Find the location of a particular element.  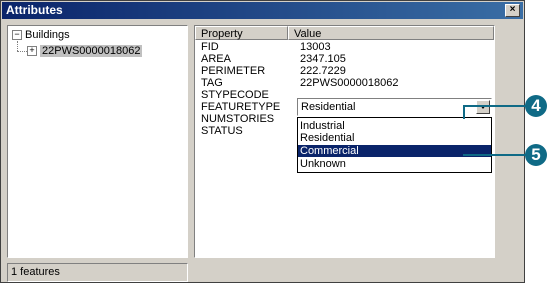

dropdown-option-unknown: Unknown is located at coordinates (394, 164).